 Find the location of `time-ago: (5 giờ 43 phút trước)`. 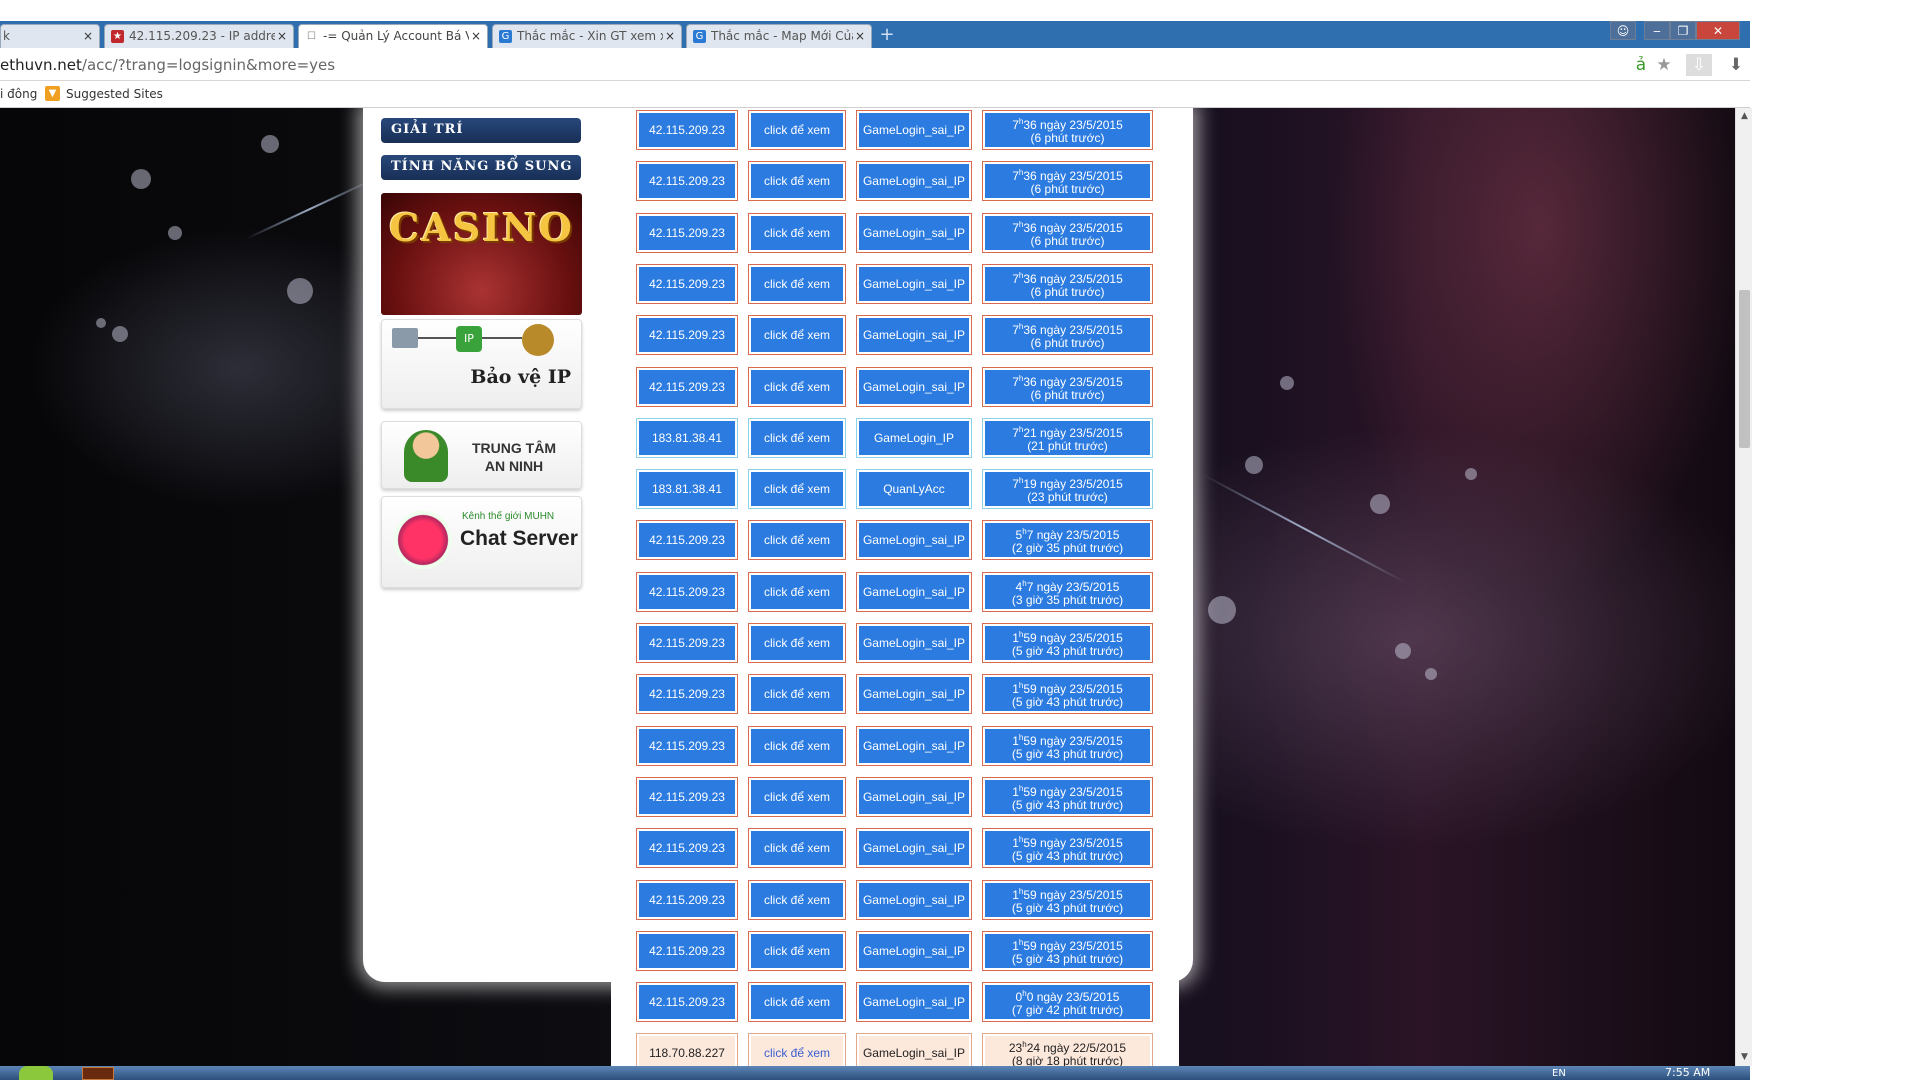

time-ago: (5 giờ 43 phút trước) is located at coordinates (1067, 908).